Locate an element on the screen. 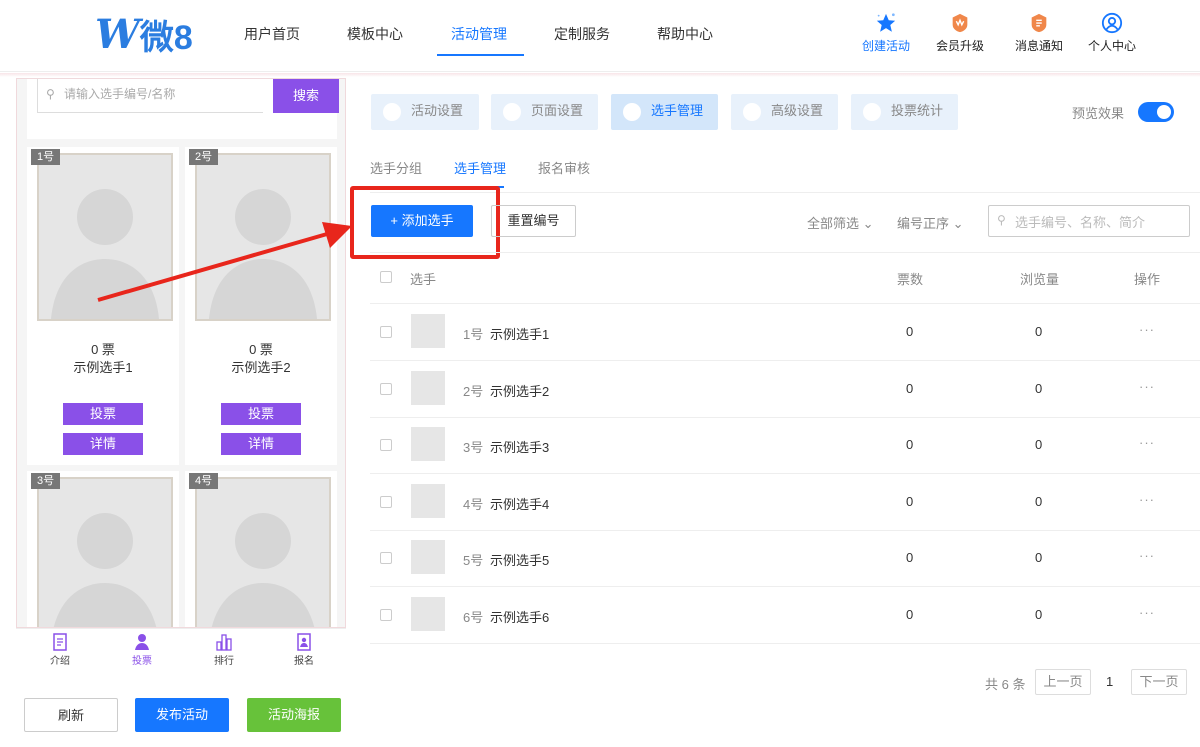 This screenshot has width=1200, height=747. star-icon is located at coordinates (886, 22).